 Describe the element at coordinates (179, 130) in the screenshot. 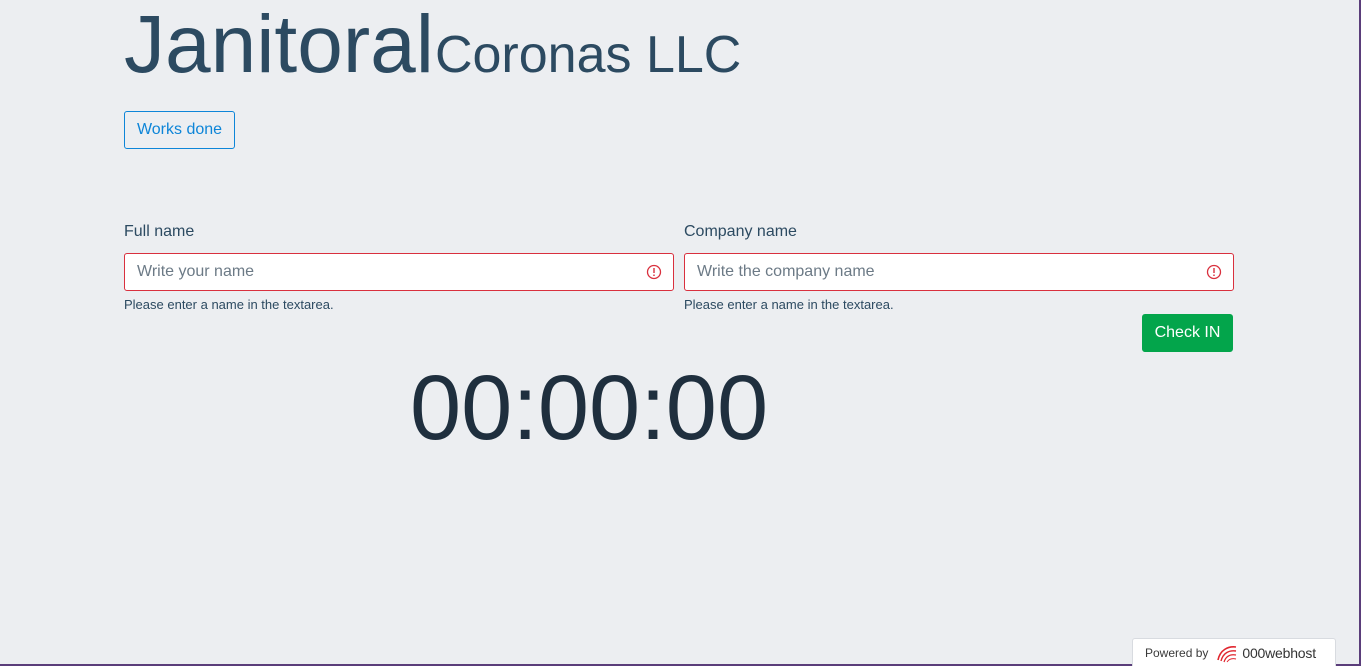

I see `works-done-button: Works done` at that location.